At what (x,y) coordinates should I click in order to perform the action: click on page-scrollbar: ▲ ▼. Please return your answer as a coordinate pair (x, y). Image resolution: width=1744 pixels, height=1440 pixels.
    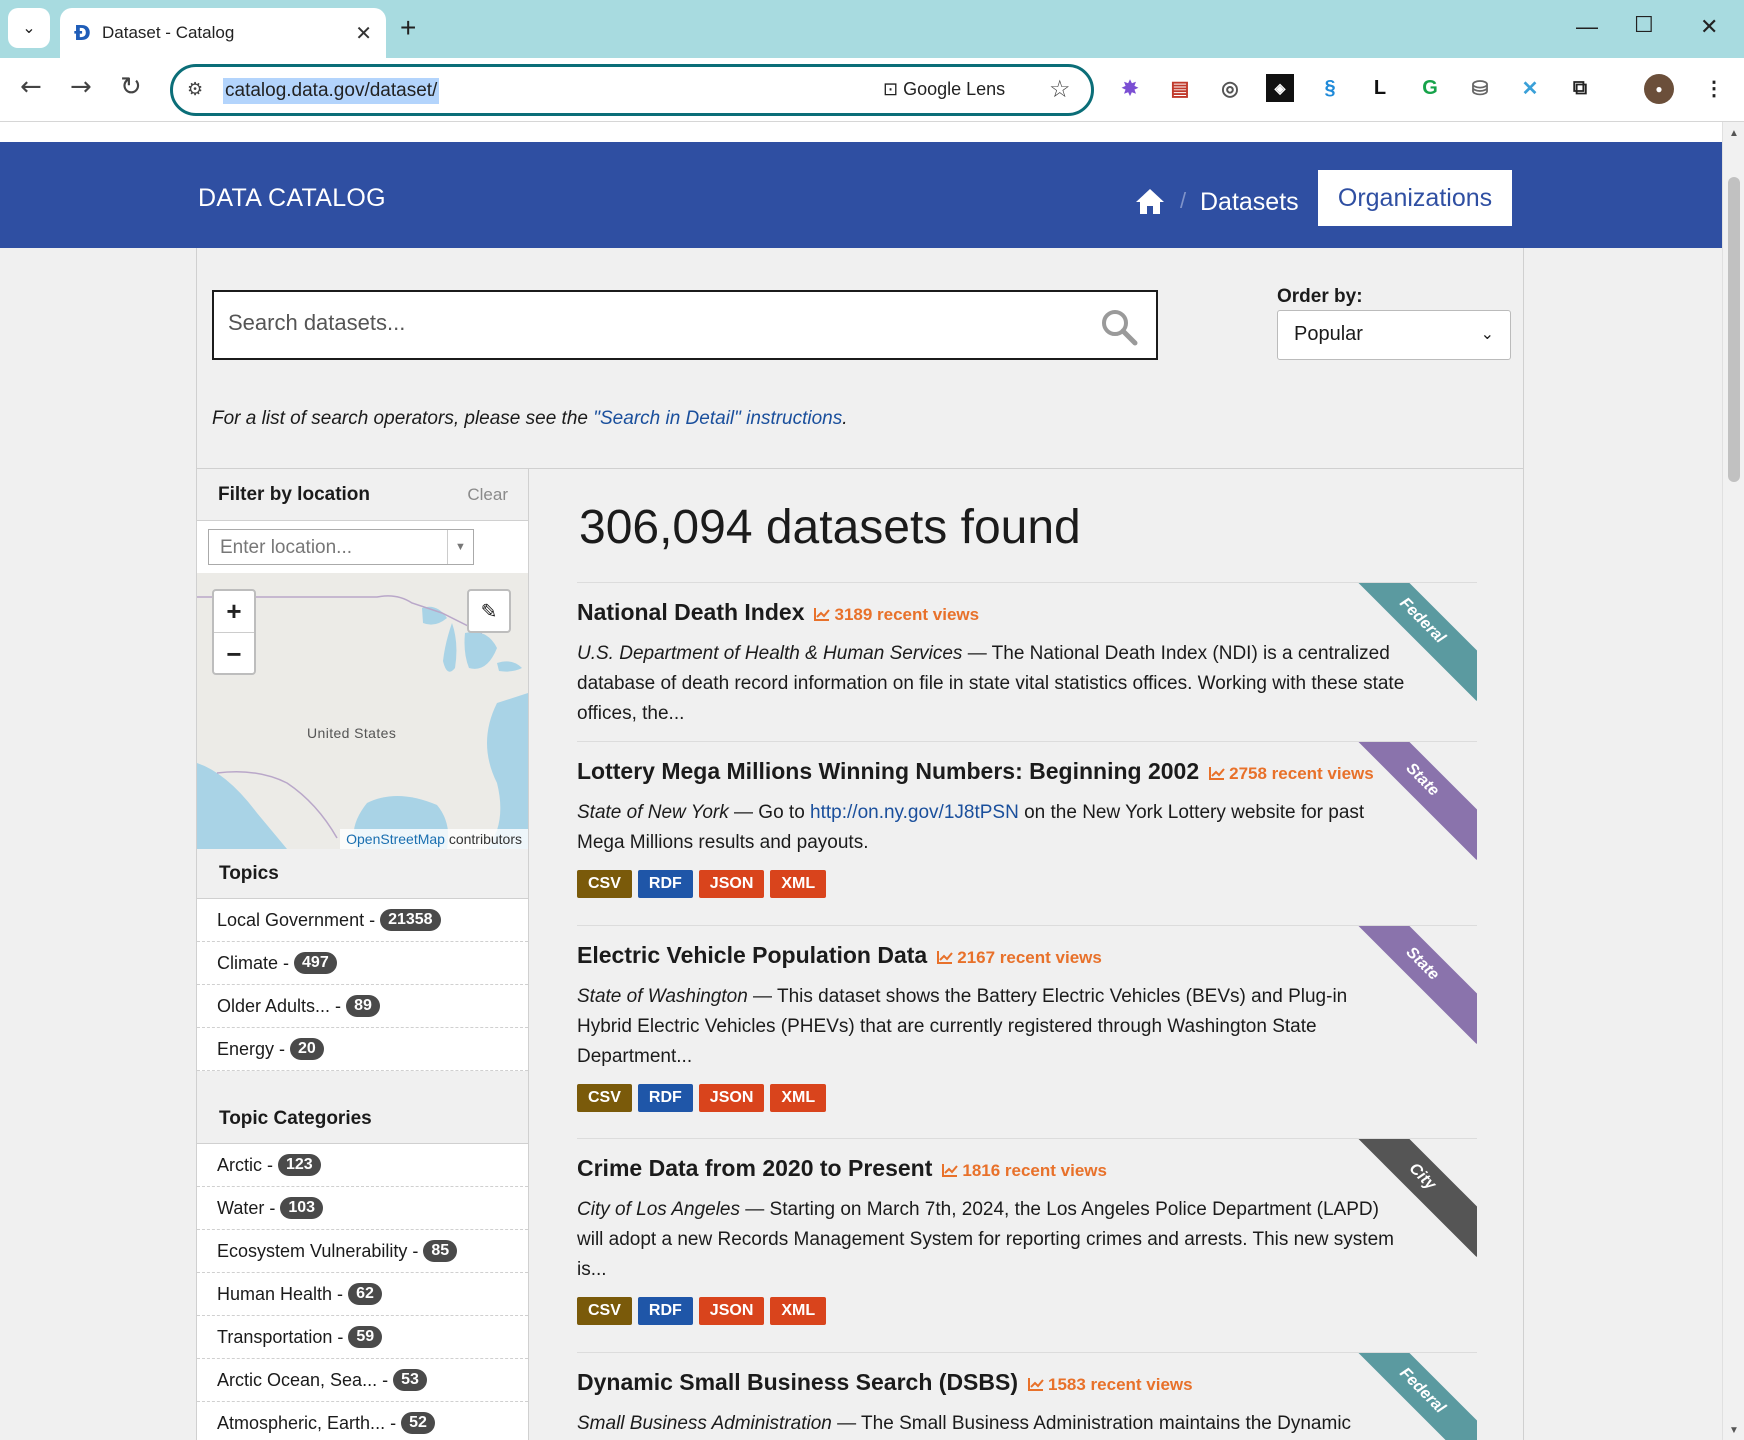
    Looking at the image, I should click on (1733, 781).